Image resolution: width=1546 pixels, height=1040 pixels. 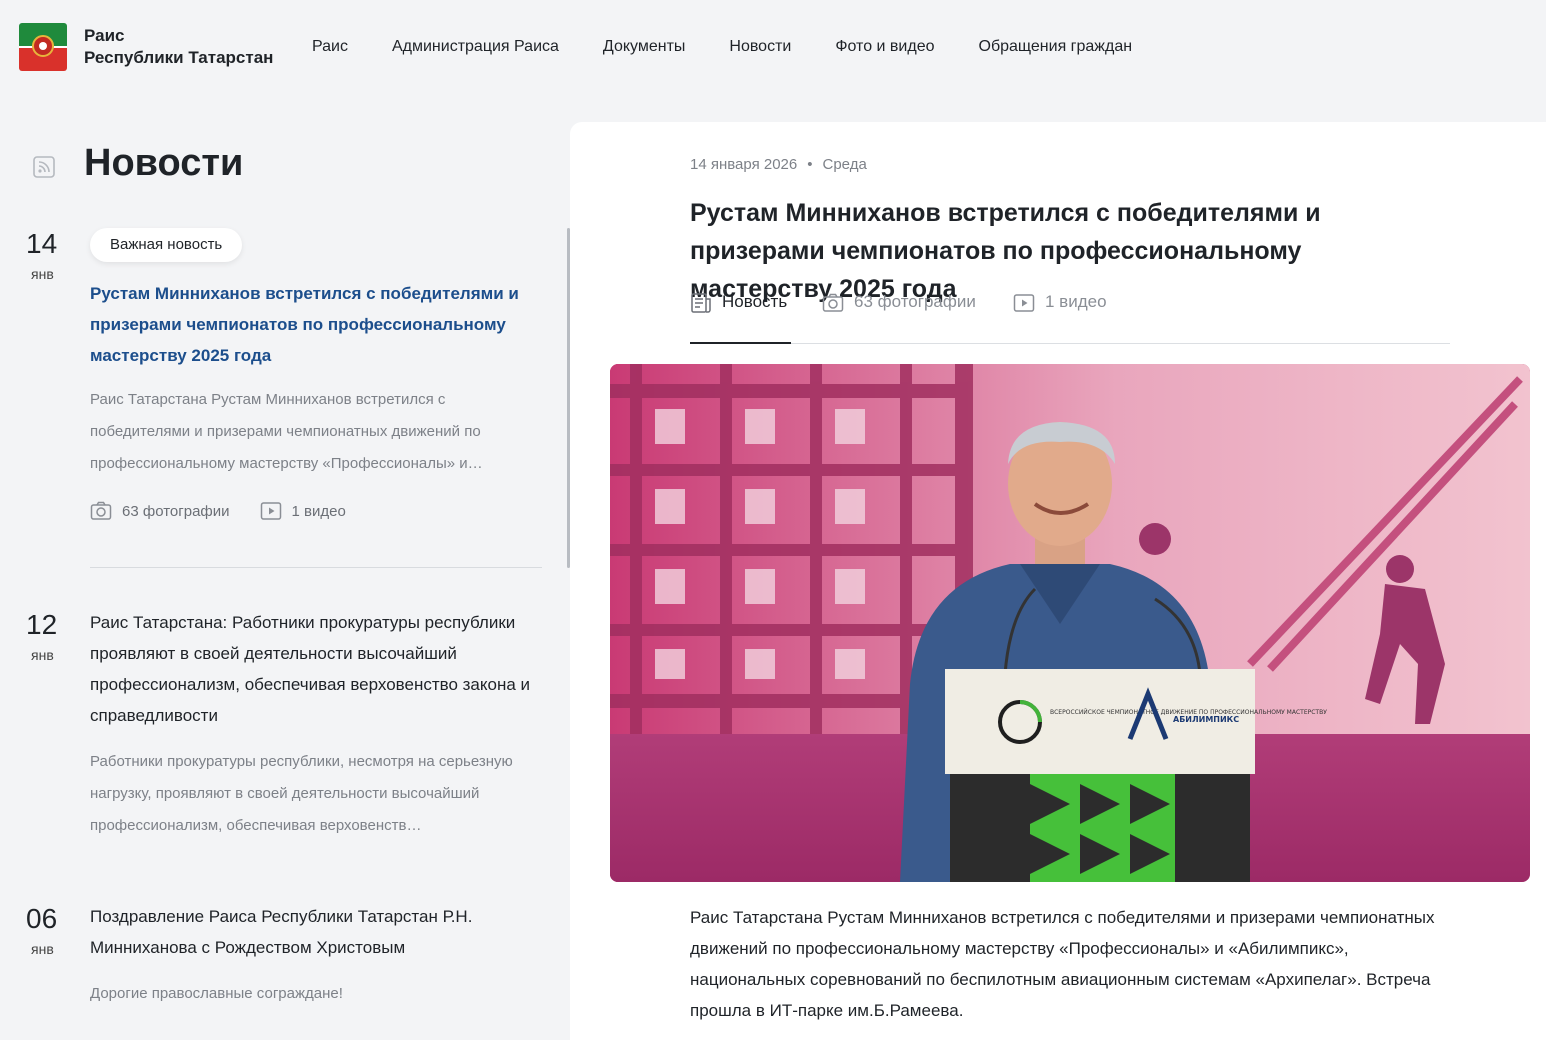 What do you see at coordinates (1056, 47) in the screenshot?
I see `nav-item-appeals: Обращения граждан` at bounding box center [1056, 47].